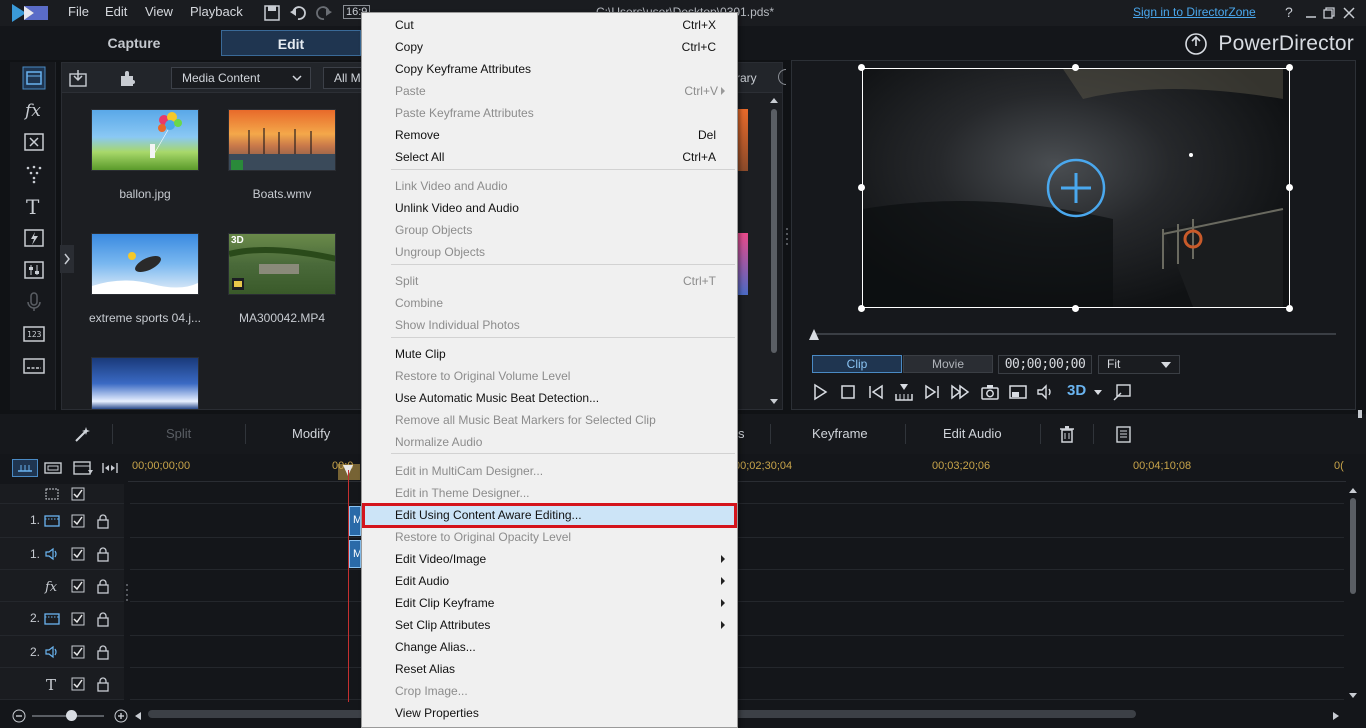  What do you see at coordinates (1123, 434) in the screenshot?
I see `more-features-icon` at bounding box center [1123, 434].